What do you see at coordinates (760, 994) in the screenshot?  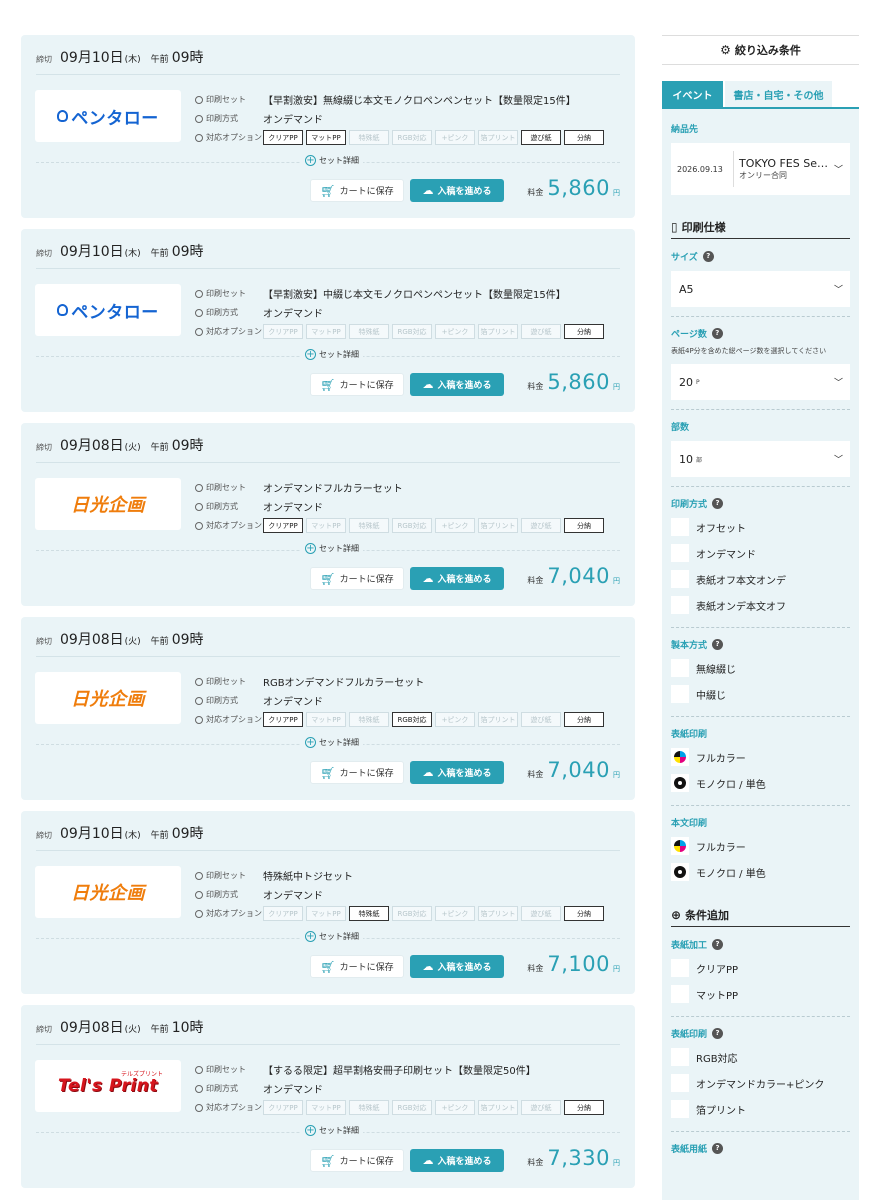 I see `checkbox-option: マットPP` at bounding box center [760, 994].